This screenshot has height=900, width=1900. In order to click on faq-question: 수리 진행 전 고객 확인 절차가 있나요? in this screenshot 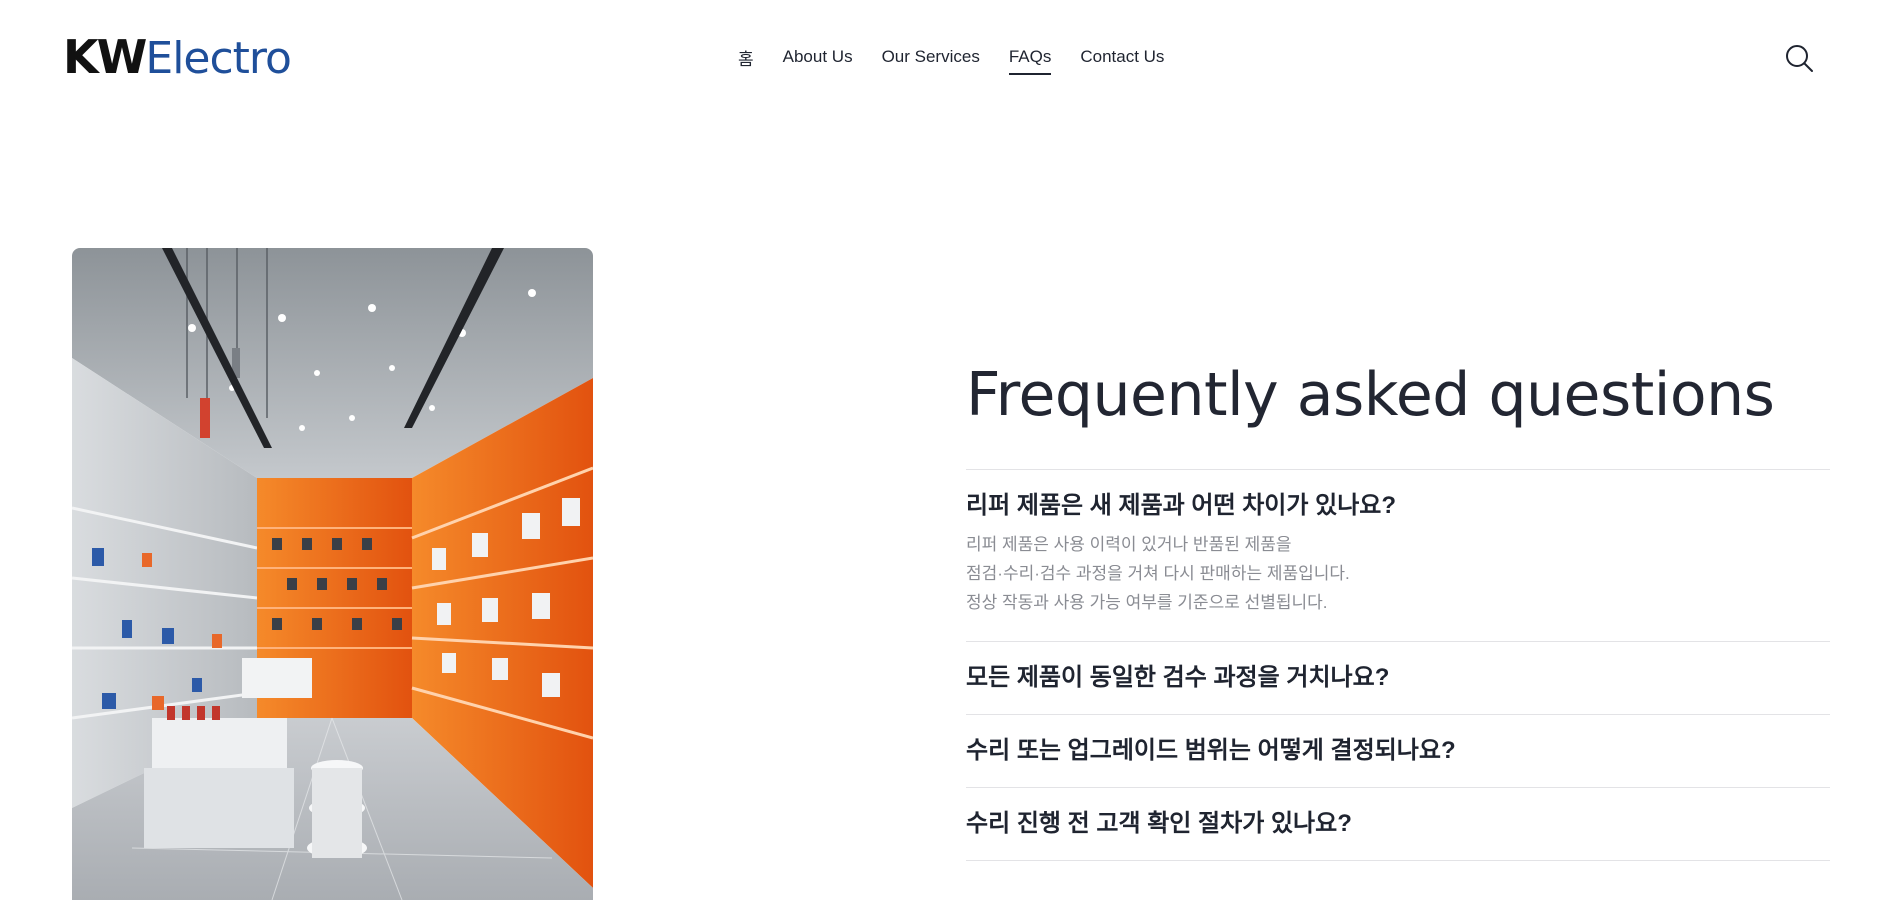, I will do `click(1398, 824)`.